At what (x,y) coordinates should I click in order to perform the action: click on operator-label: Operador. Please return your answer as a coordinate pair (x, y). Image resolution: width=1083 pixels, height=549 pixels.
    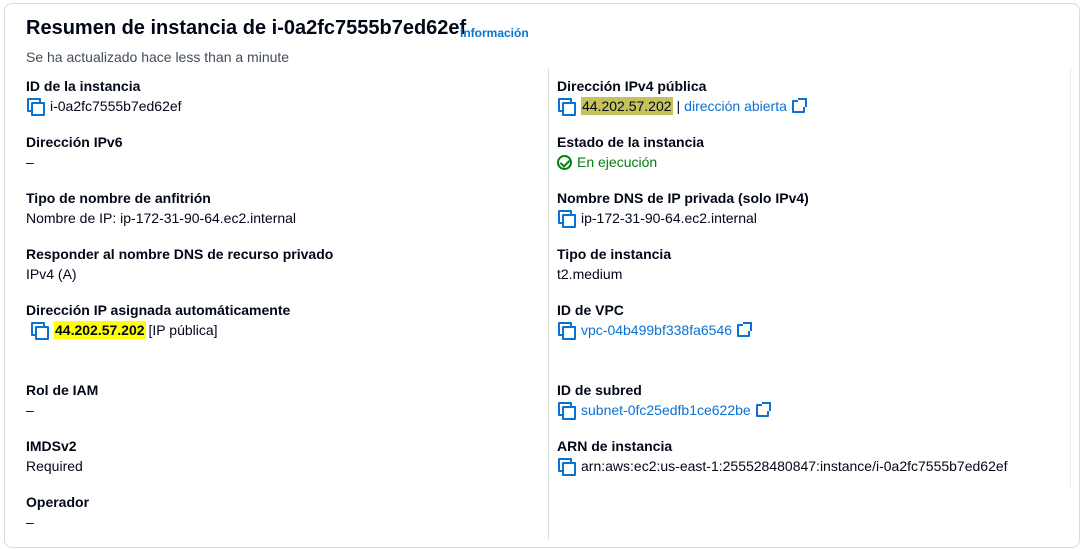
    Looking at the image, I should click on (58, 502).